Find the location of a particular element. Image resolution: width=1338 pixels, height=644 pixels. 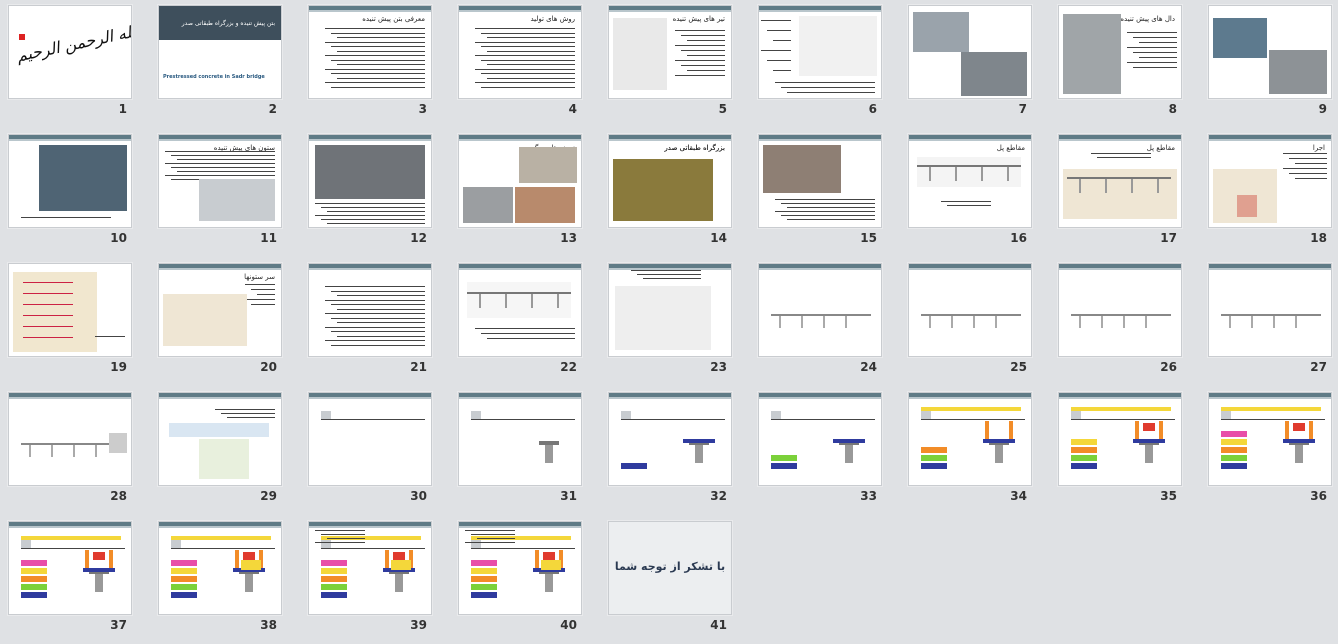

slide-thumbnail: 28 is located at coordinates (75, 451).